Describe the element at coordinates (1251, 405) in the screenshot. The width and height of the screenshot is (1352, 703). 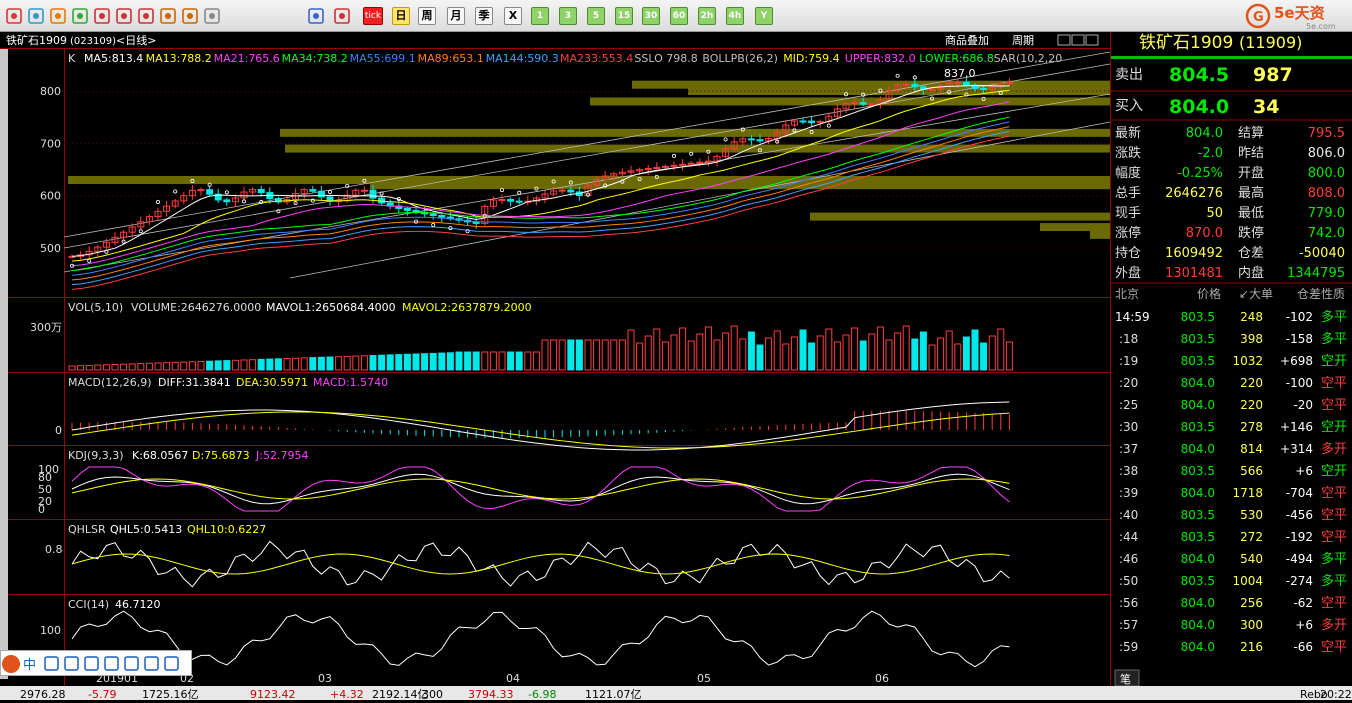
I see `tick-volume-4: 220` at that location.